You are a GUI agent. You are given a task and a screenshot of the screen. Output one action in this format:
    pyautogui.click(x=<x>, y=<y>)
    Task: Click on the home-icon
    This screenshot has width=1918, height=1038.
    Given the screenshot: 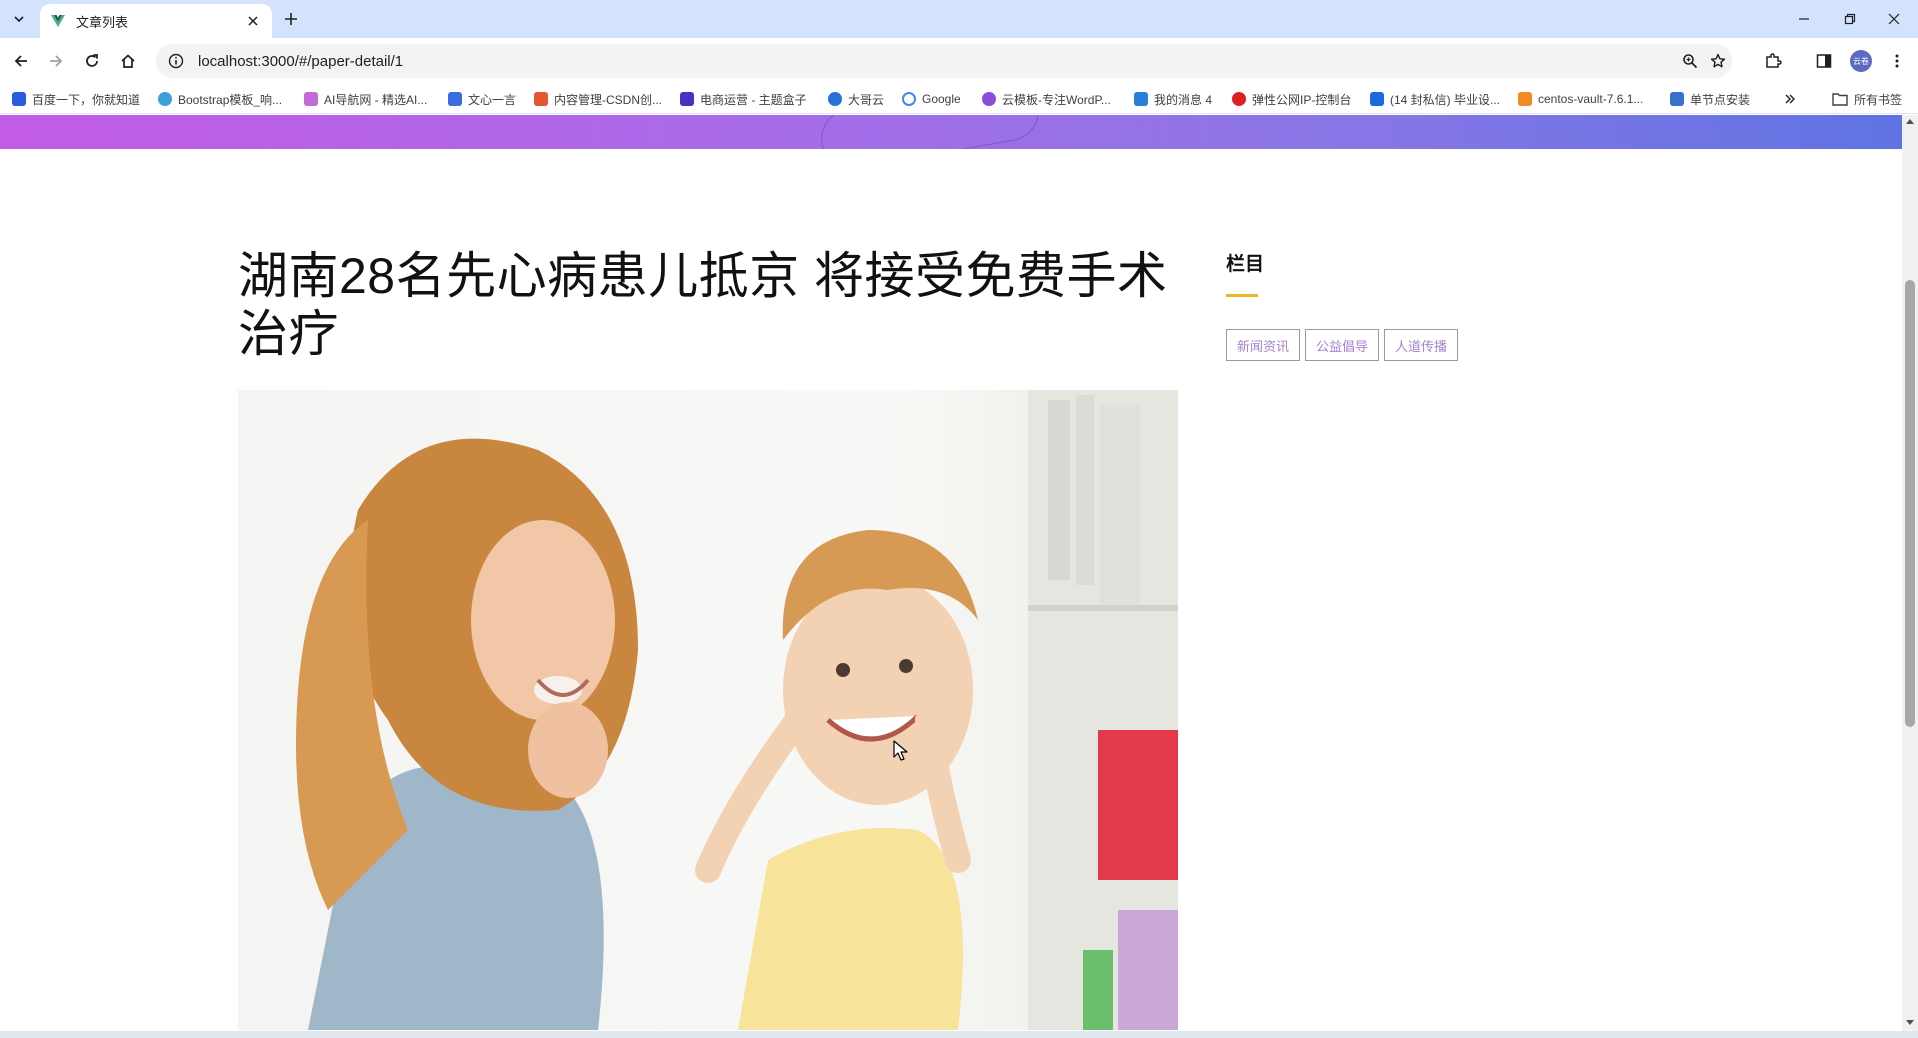 What is the action you would take?
    pyautogui.click(x=128, y=61)
    